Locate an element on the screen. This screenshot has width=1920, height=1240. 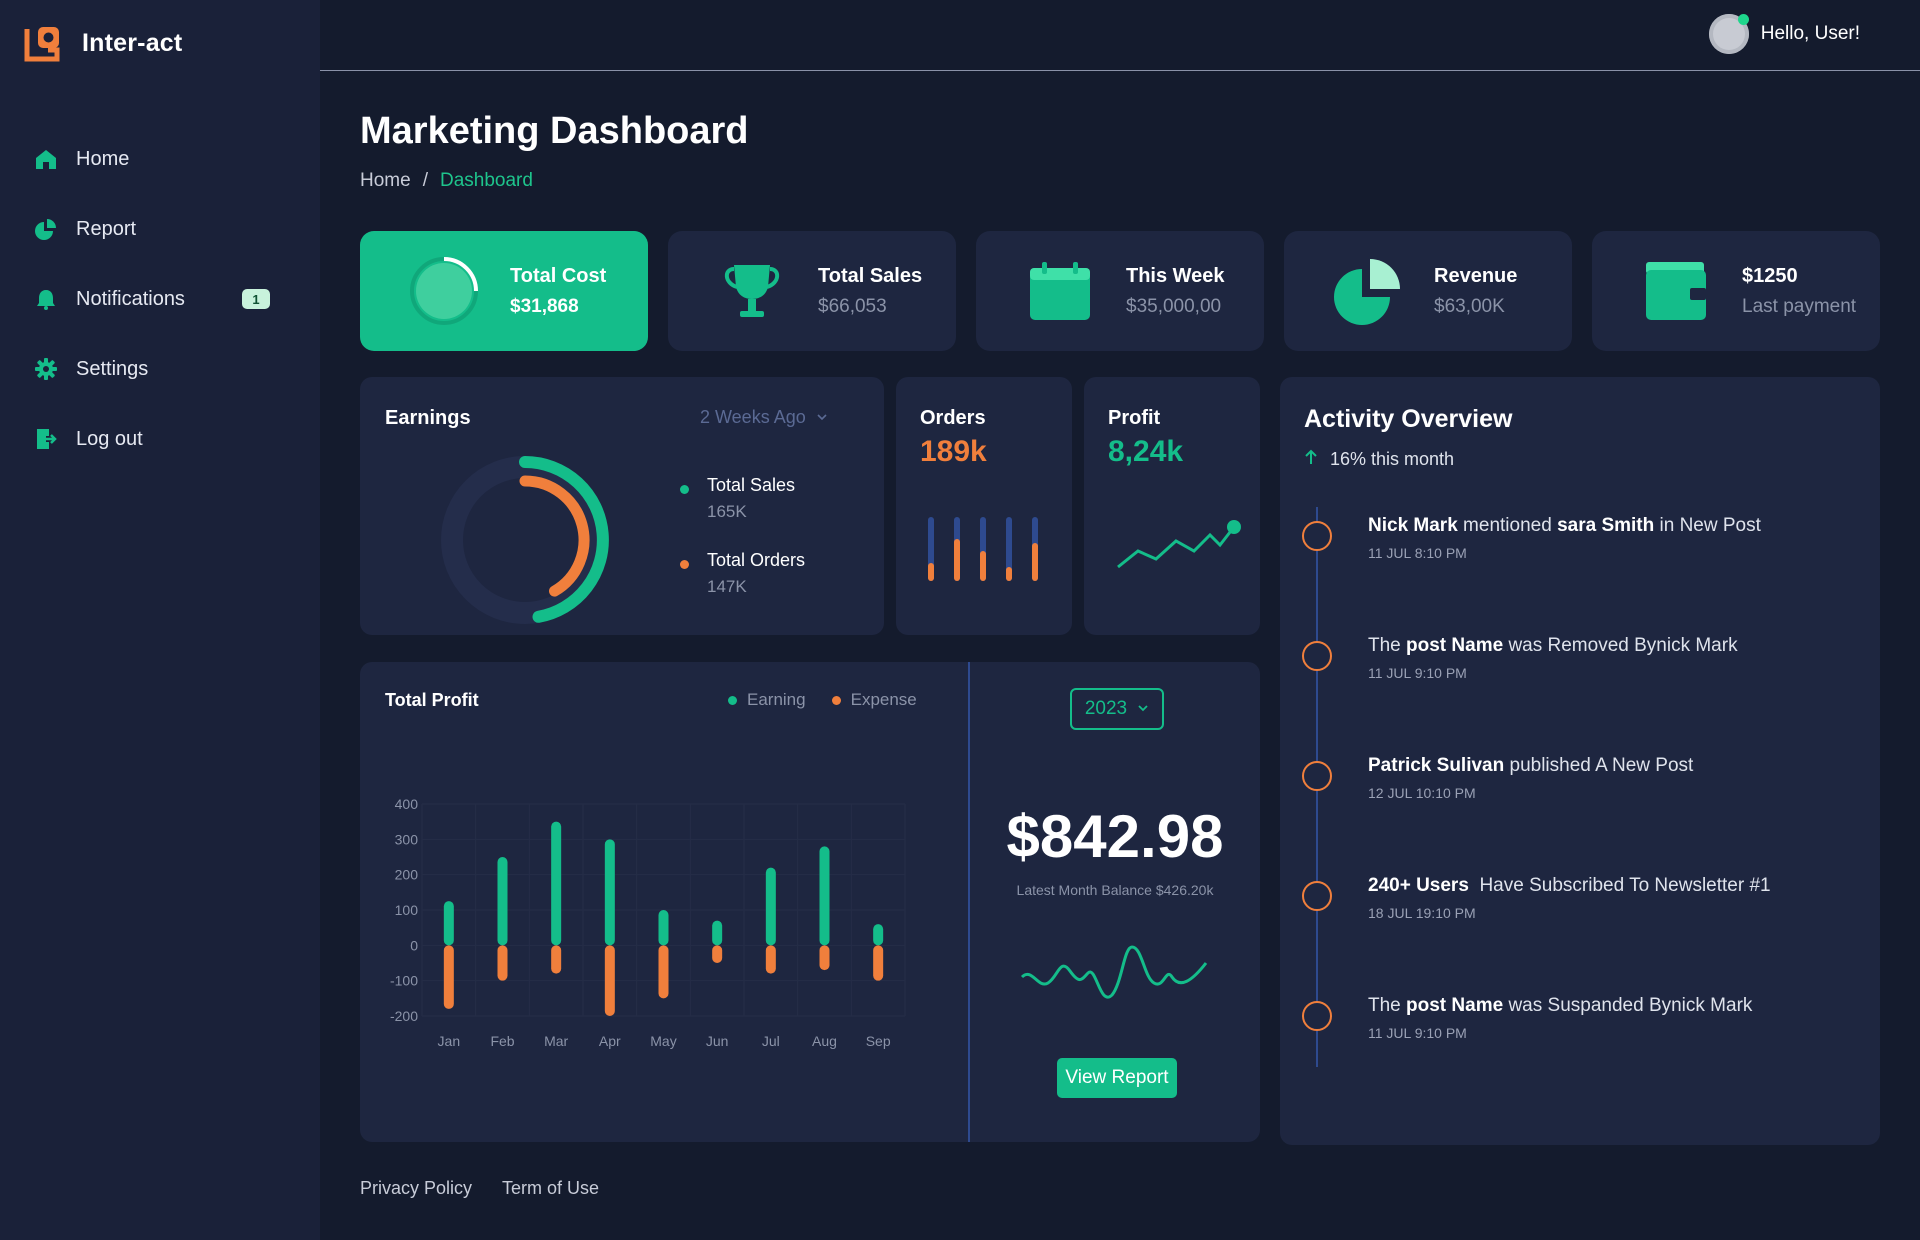
logo: Inter-act is located at coordinates (103, 43).